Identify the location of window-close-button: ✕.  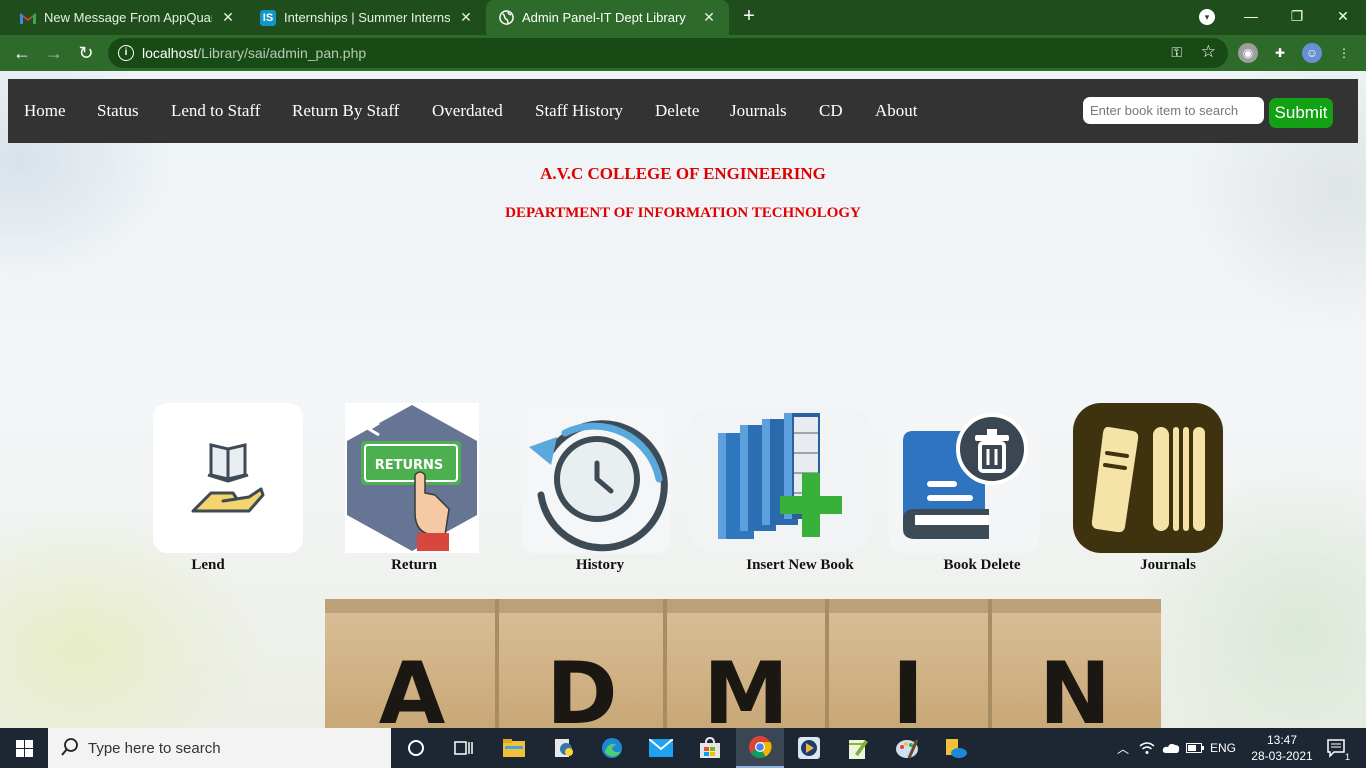
(1343, 16).